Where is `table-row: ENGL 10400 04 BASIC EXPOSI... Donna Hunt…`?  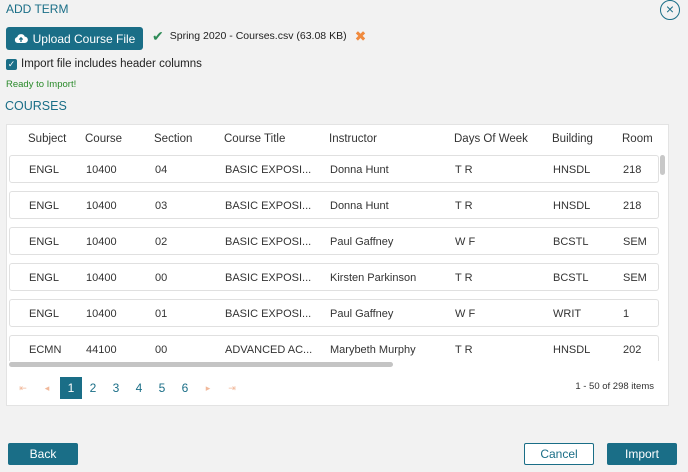 table-row: ENGL 10400 04 BASIC EXPOSI... Donna Hunt… is located at coordinates (334, 169).